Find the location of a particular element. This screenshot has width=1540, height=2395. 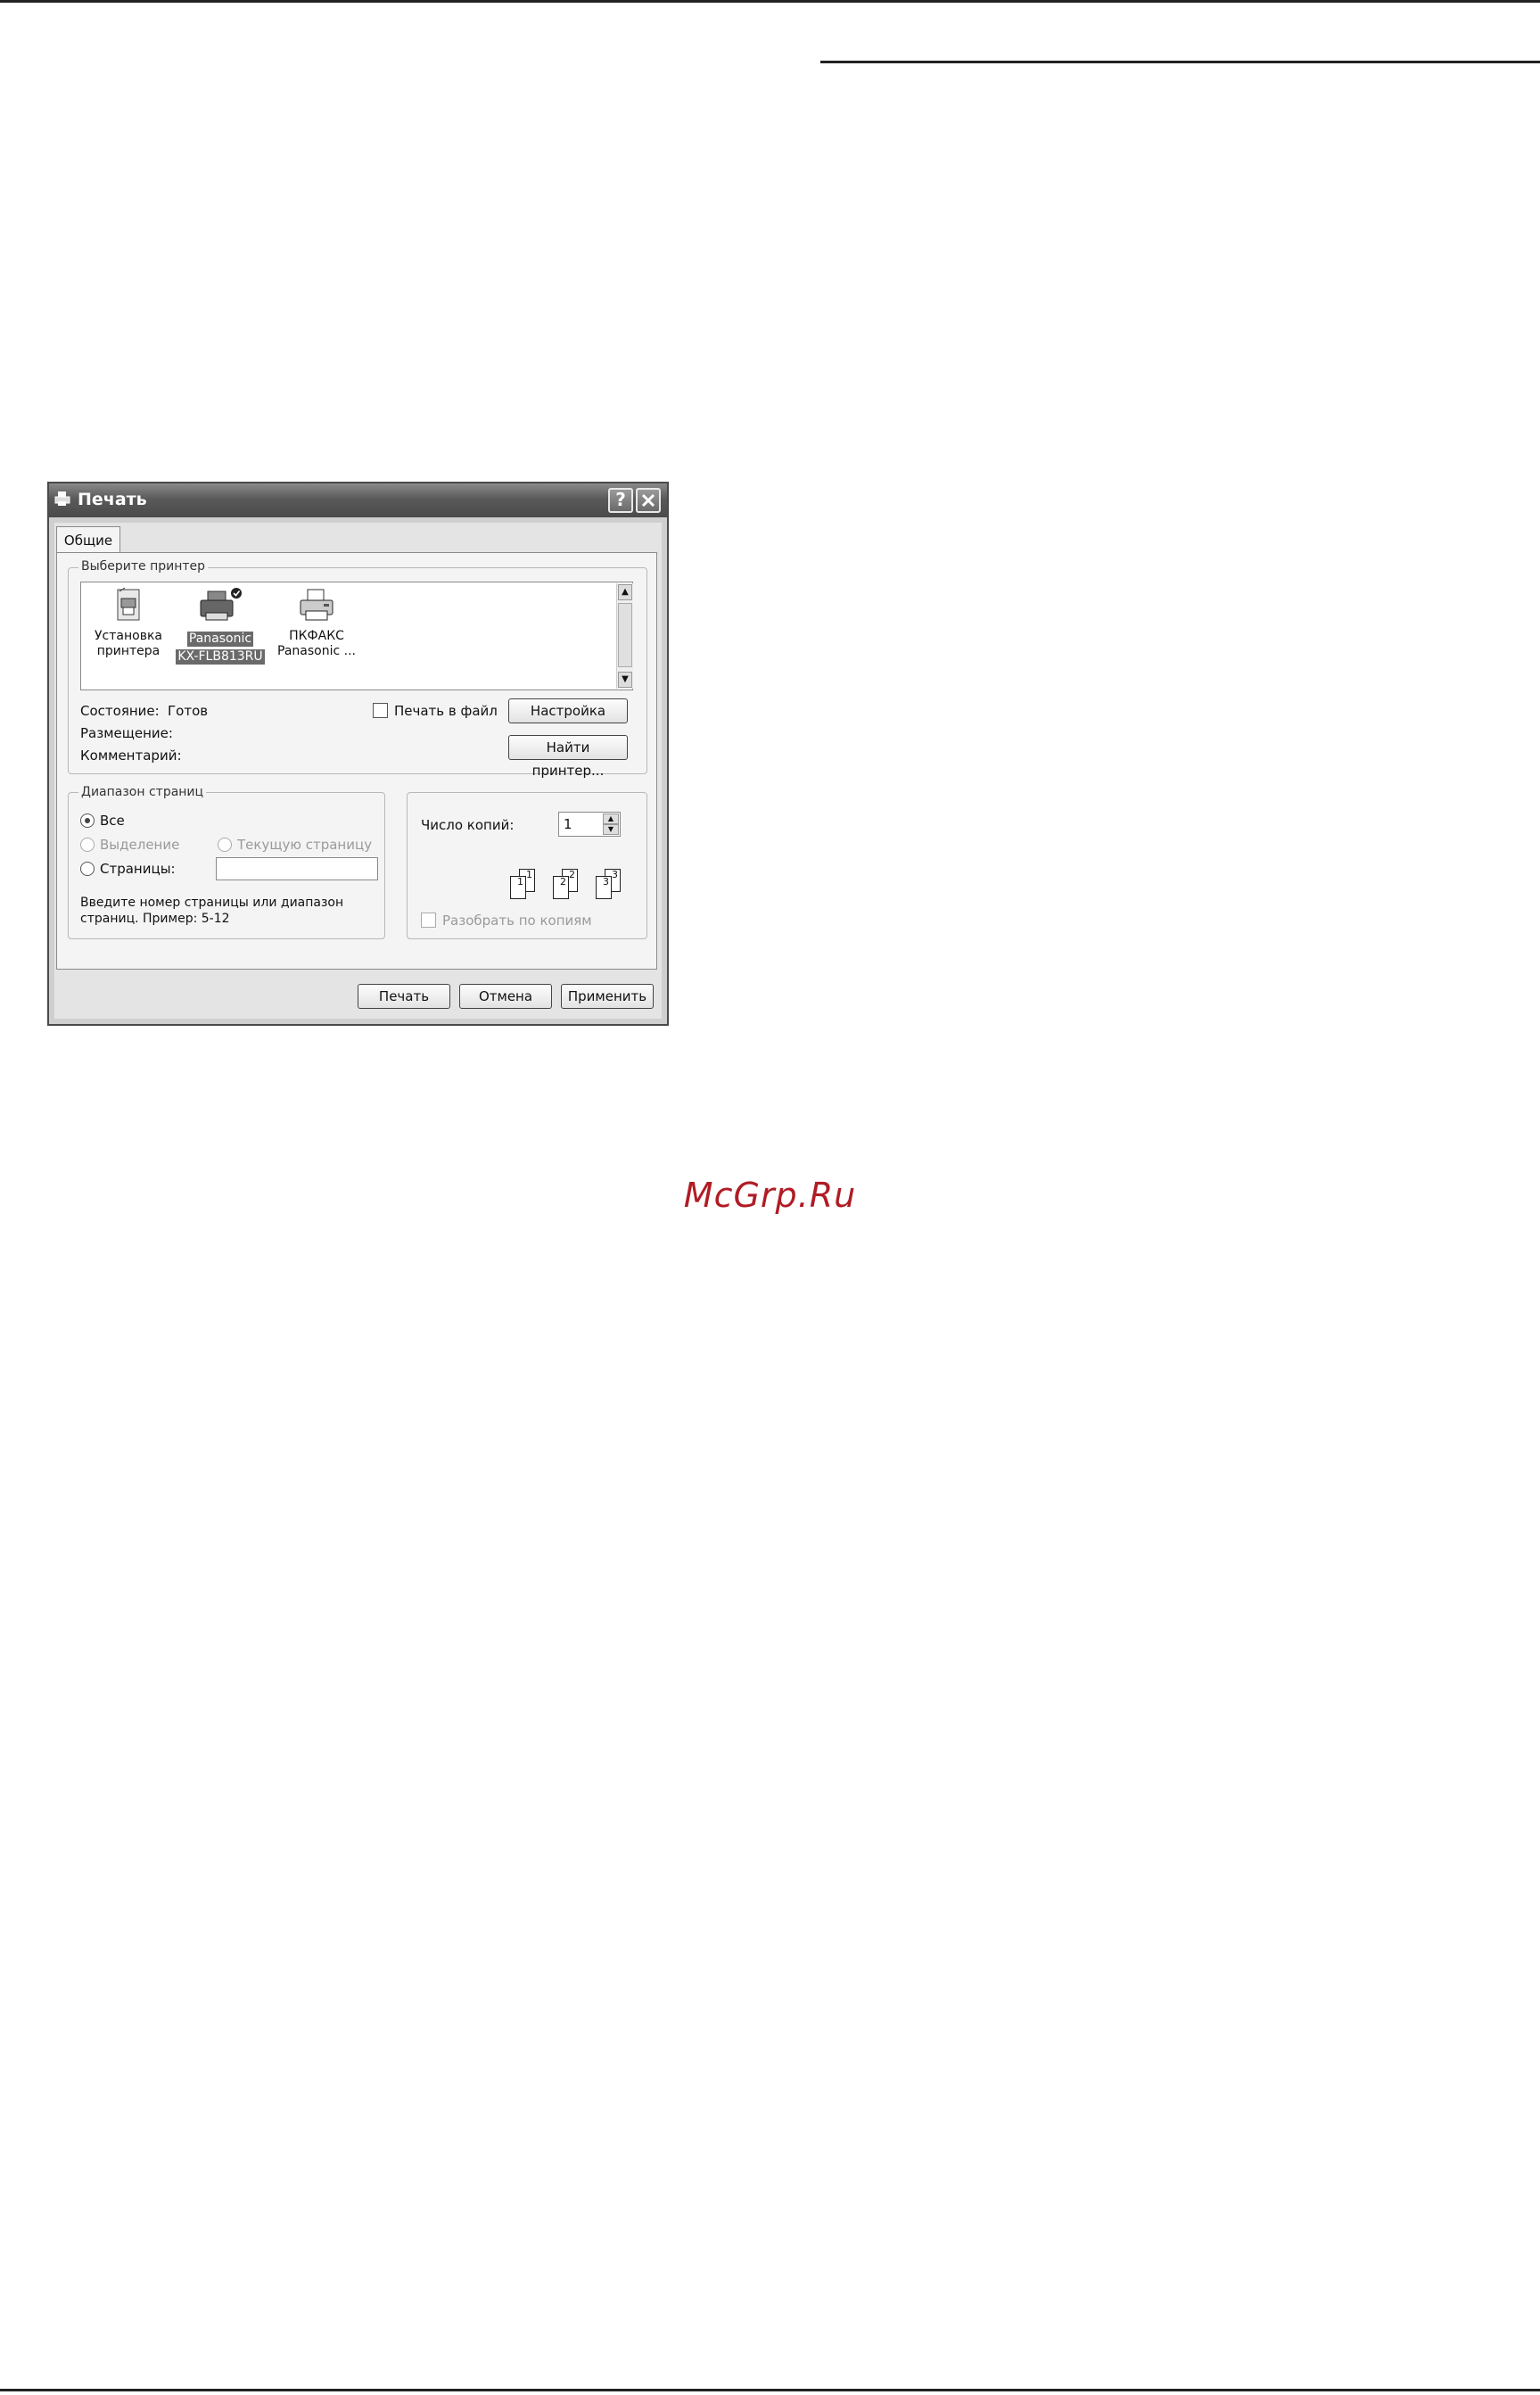

range-selection-radio is located at coordinates (87, 845).